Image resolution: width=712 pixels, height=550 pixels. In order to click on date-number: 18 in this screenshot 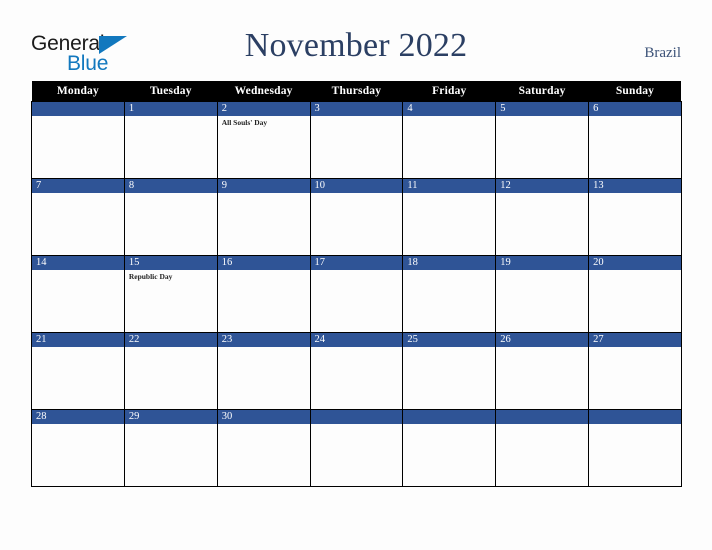, I will do `click(449, 263)`.